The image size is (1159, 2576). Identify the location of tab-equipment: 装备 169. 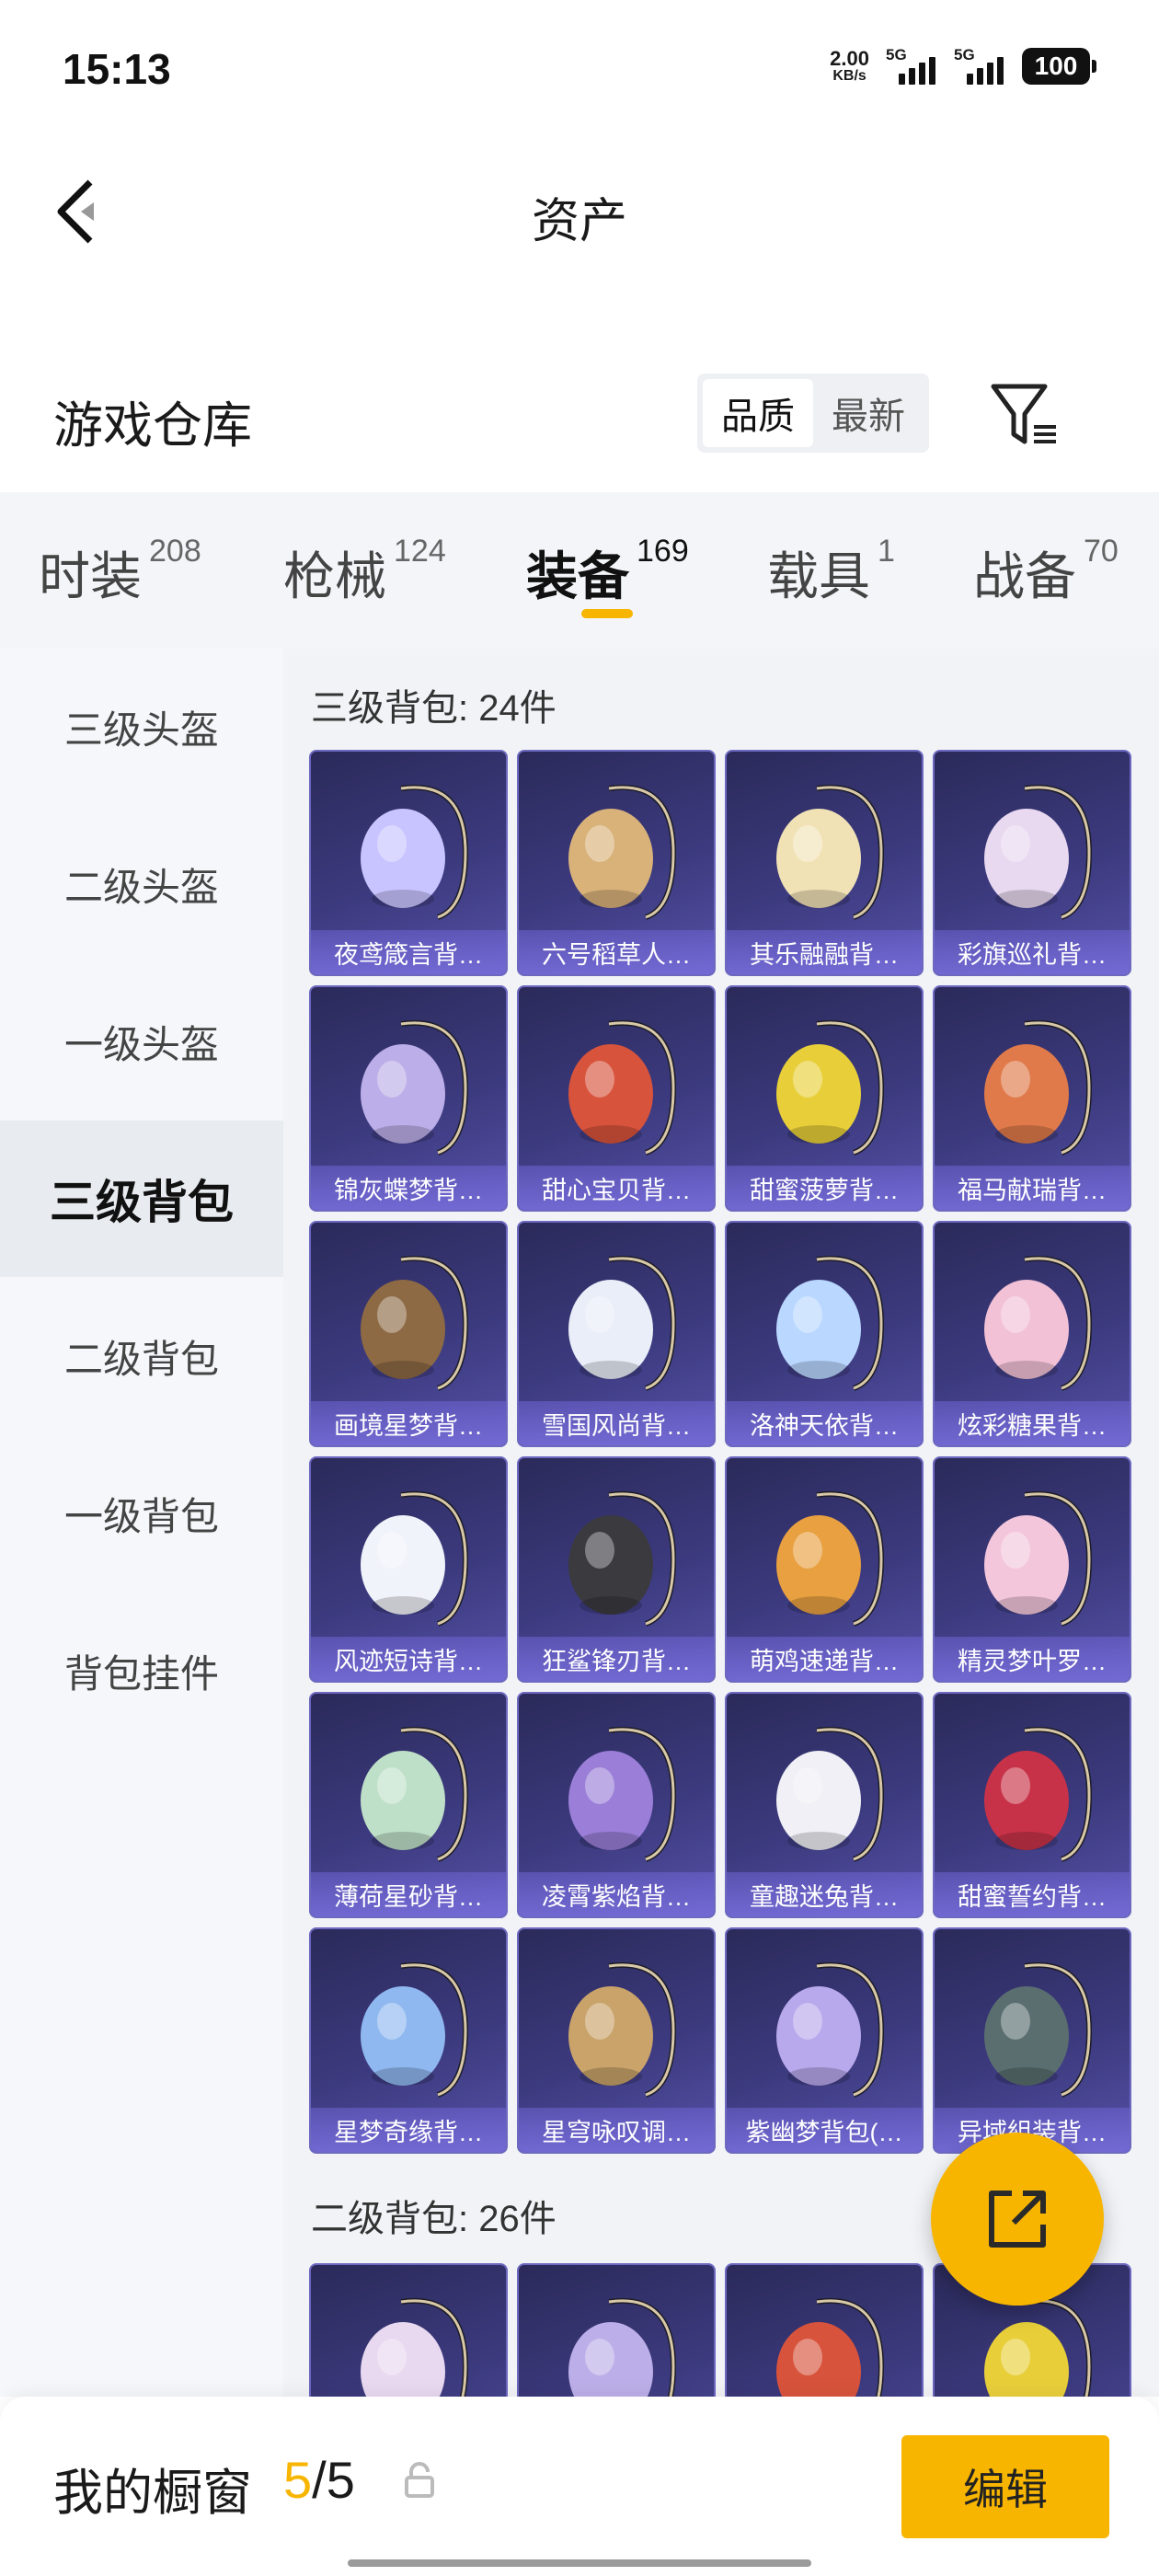
(607, 572).